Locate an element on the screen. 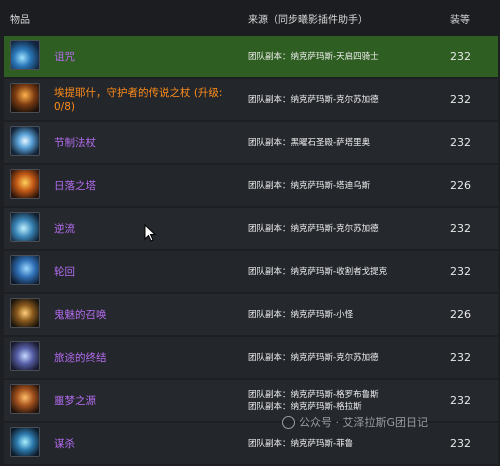  mace-icon is located at coordinates (25, 399).